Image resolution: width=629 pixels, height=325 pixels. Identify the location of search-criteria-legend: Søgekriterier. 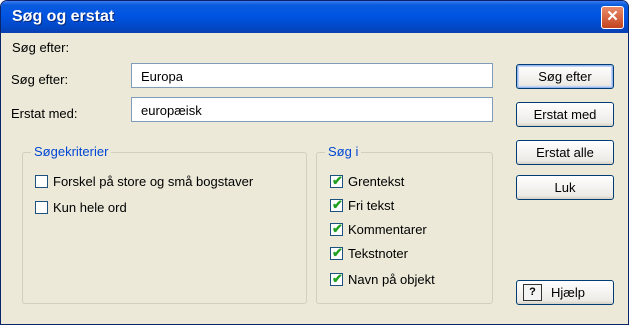
(71, 151).